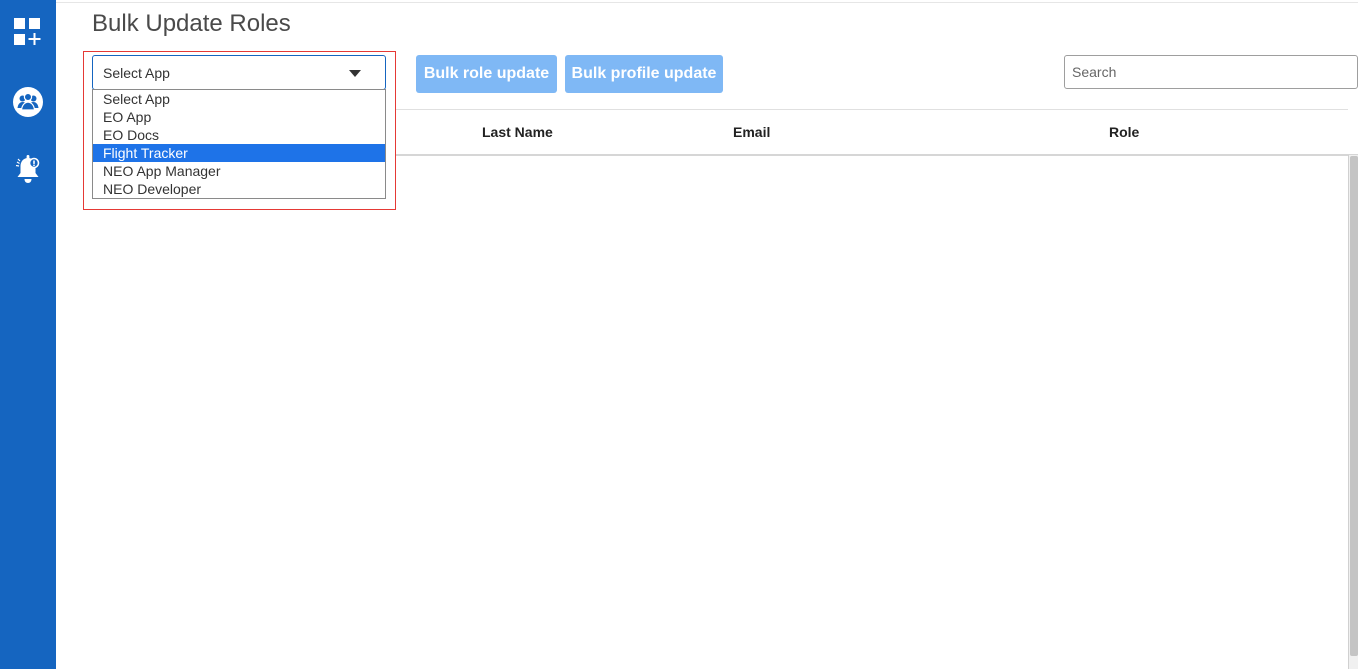 The width and height of the screenshot is (1358, 669). Describe the element at coordinates (239, 189) in the screenshot. I see `app-option-neo-developer: NEO Developer` at that location.